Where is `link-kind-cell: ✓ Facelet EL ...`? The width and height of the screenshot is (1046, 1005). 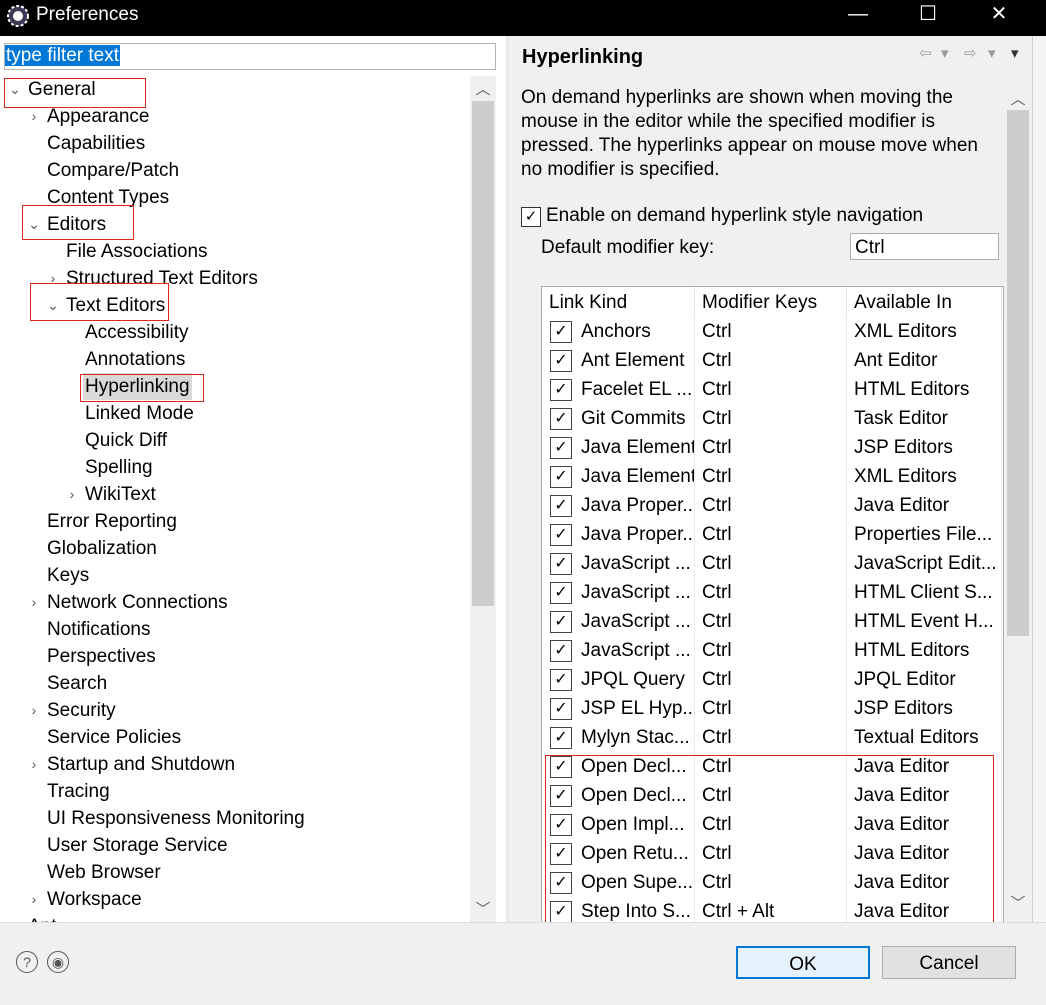
link-kind-cell: ✓ Facelet EL ... is located at coordinates (618, 389).